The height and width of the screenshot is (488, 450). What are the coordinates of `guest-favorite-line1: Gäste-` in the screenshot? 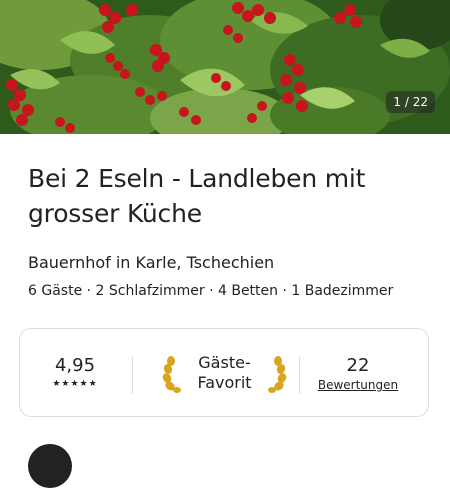 It's located at (224, 362).